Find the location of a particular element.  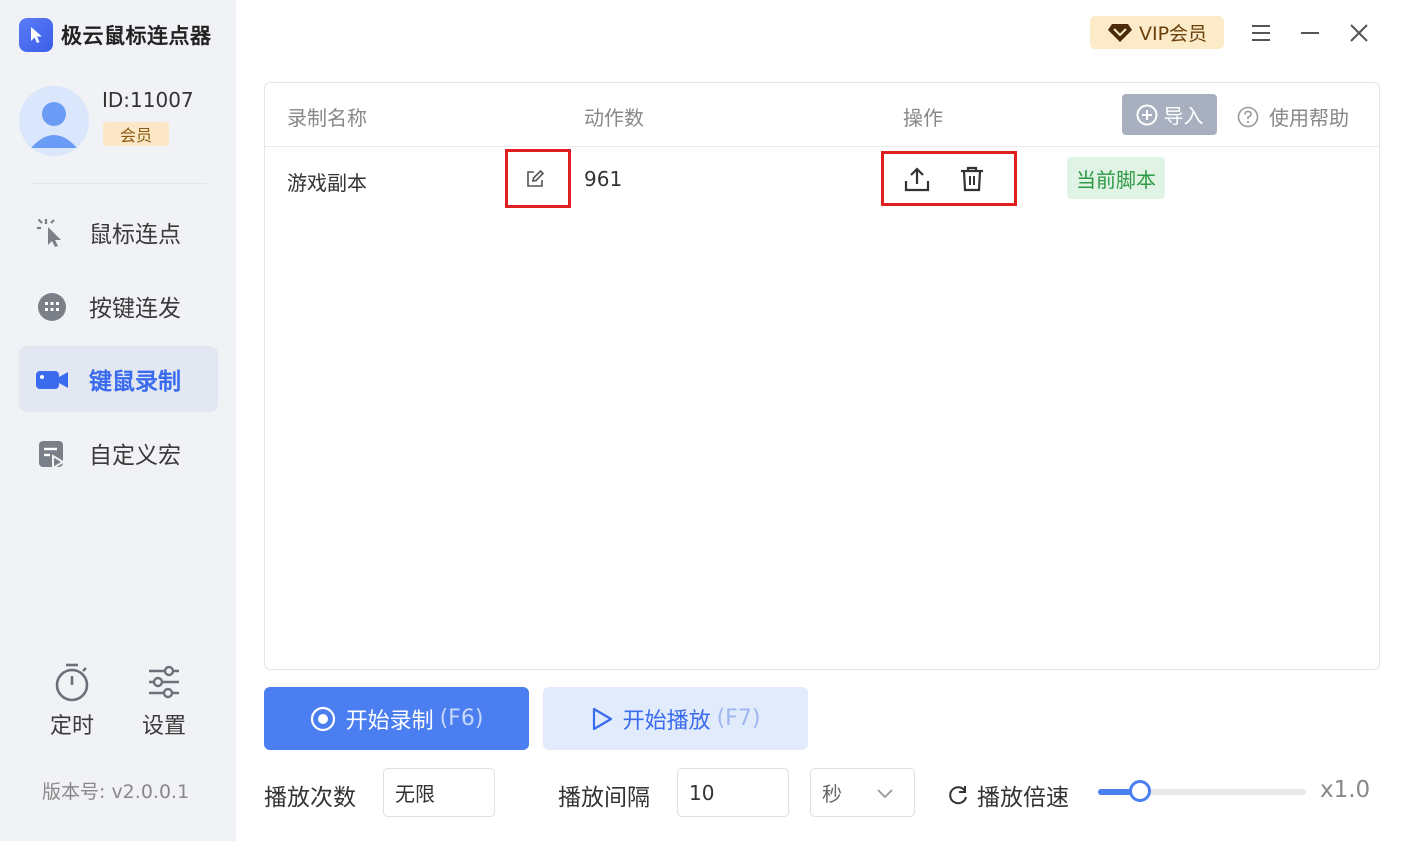

menu-icon is located at coordinates (1261, 33).